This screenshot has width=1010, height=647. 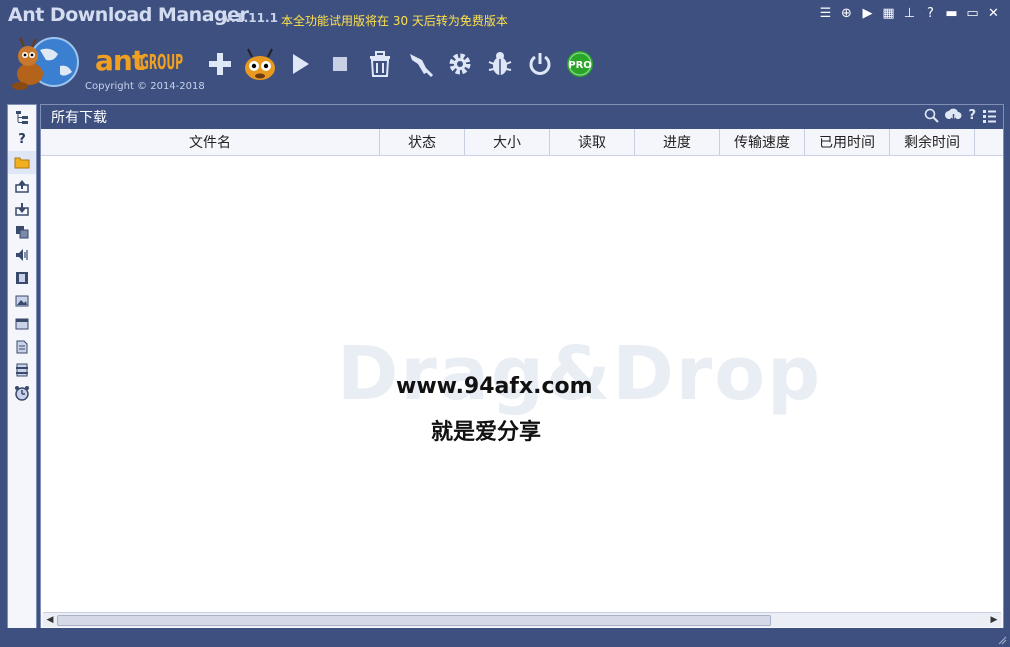 I want to click on cloud-download-icon, so click(x=953, y=115).